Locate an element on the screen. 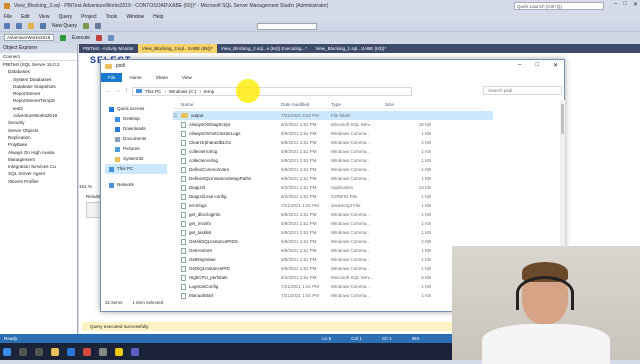 This screenshot has height=364, width=640. open-icon is located at coordinates (31, 26).